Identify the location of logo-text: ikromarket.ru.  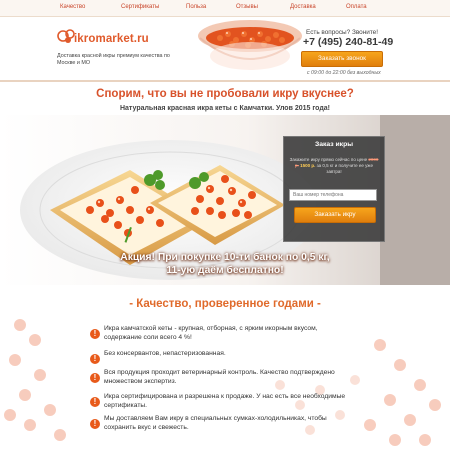
(111, 39).